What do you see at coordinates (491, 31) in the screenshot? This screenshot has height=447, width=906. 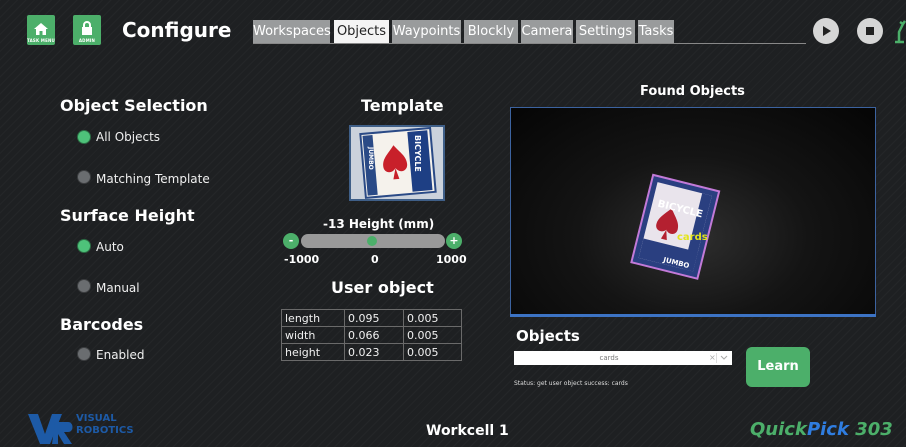 I see `tab-blockly: Blockly` at bounding box center [491, 31].